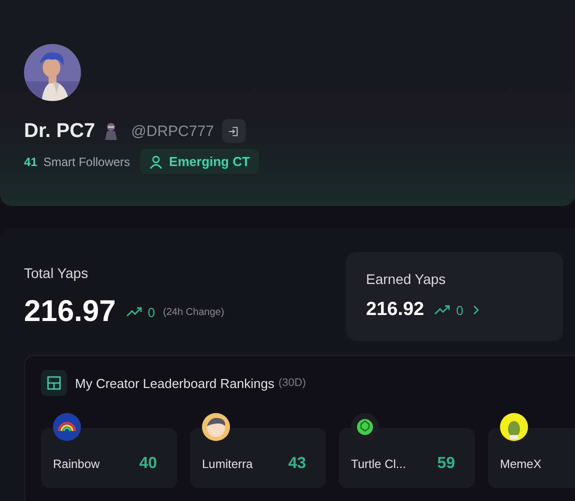 The image size is (575, 501). What do you see at coordinates (297, 464) in the screenshot?
I see `rank-value: 43` at bounding box center [297, 464].